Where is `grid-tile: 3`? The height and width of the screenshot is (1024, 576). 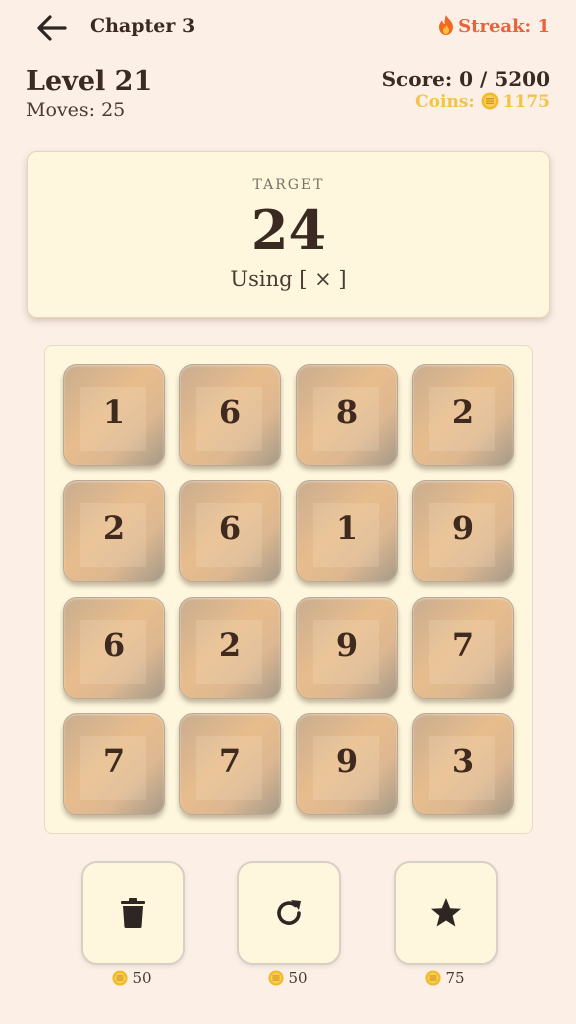
grid-tile: 3 is located at coordinates (463, 764).